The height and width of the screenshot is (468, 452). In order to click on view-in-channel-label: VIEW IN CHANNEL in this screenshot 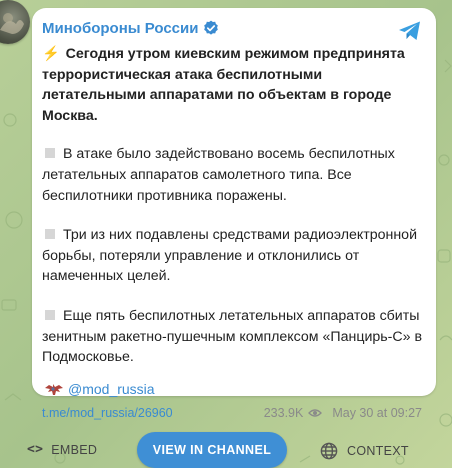, I will do `click(212, 450)`.